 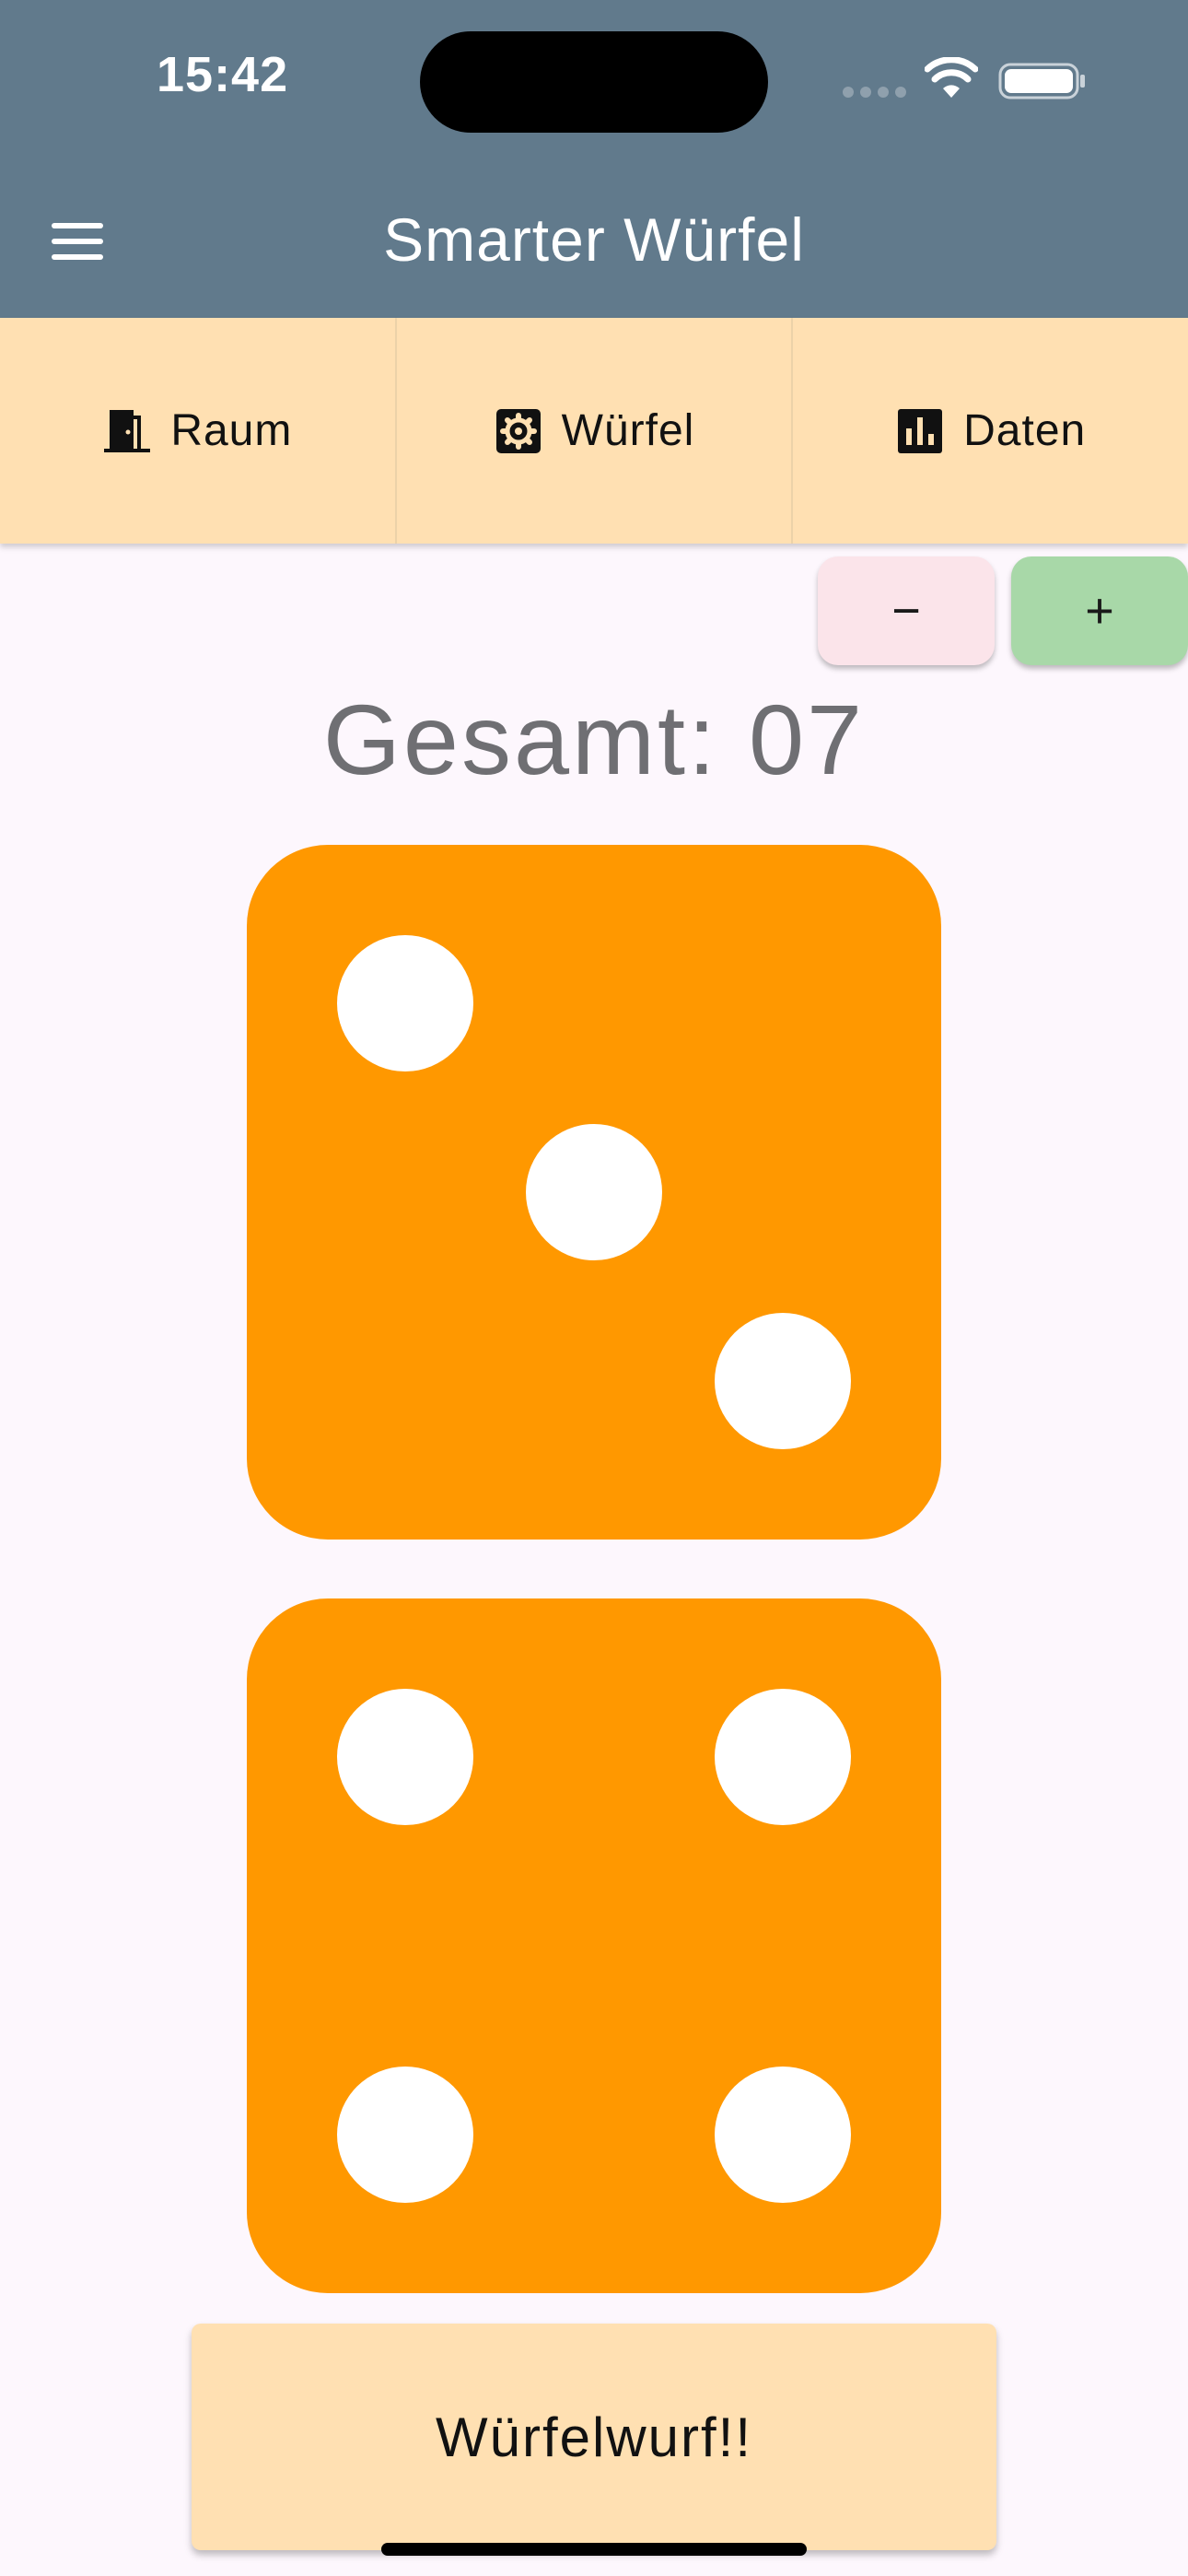 I want to click on signal-dots-icon, so click(x=875, y=92).